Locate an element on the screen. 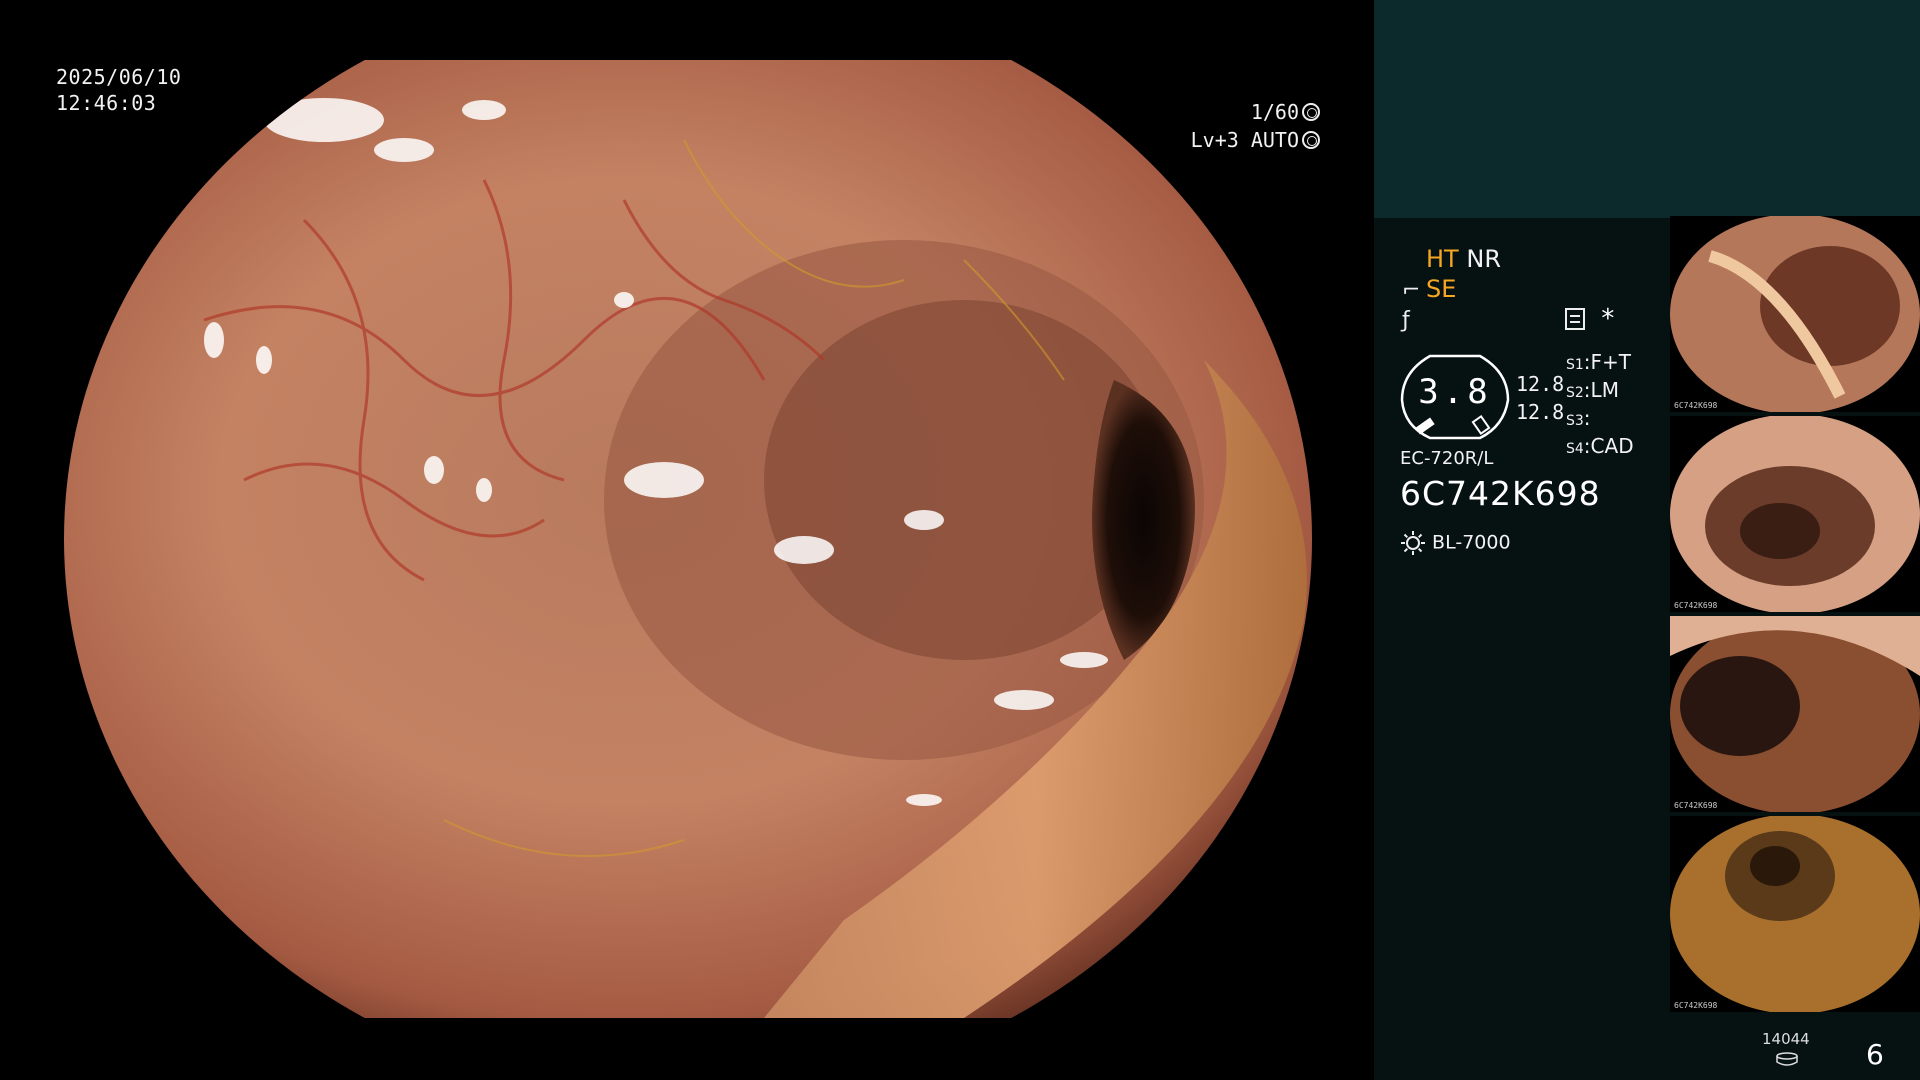 Image resolution: width=1920 pixels, height=1080 pixels. aperture-icon is located at coordinates (1311, 112).